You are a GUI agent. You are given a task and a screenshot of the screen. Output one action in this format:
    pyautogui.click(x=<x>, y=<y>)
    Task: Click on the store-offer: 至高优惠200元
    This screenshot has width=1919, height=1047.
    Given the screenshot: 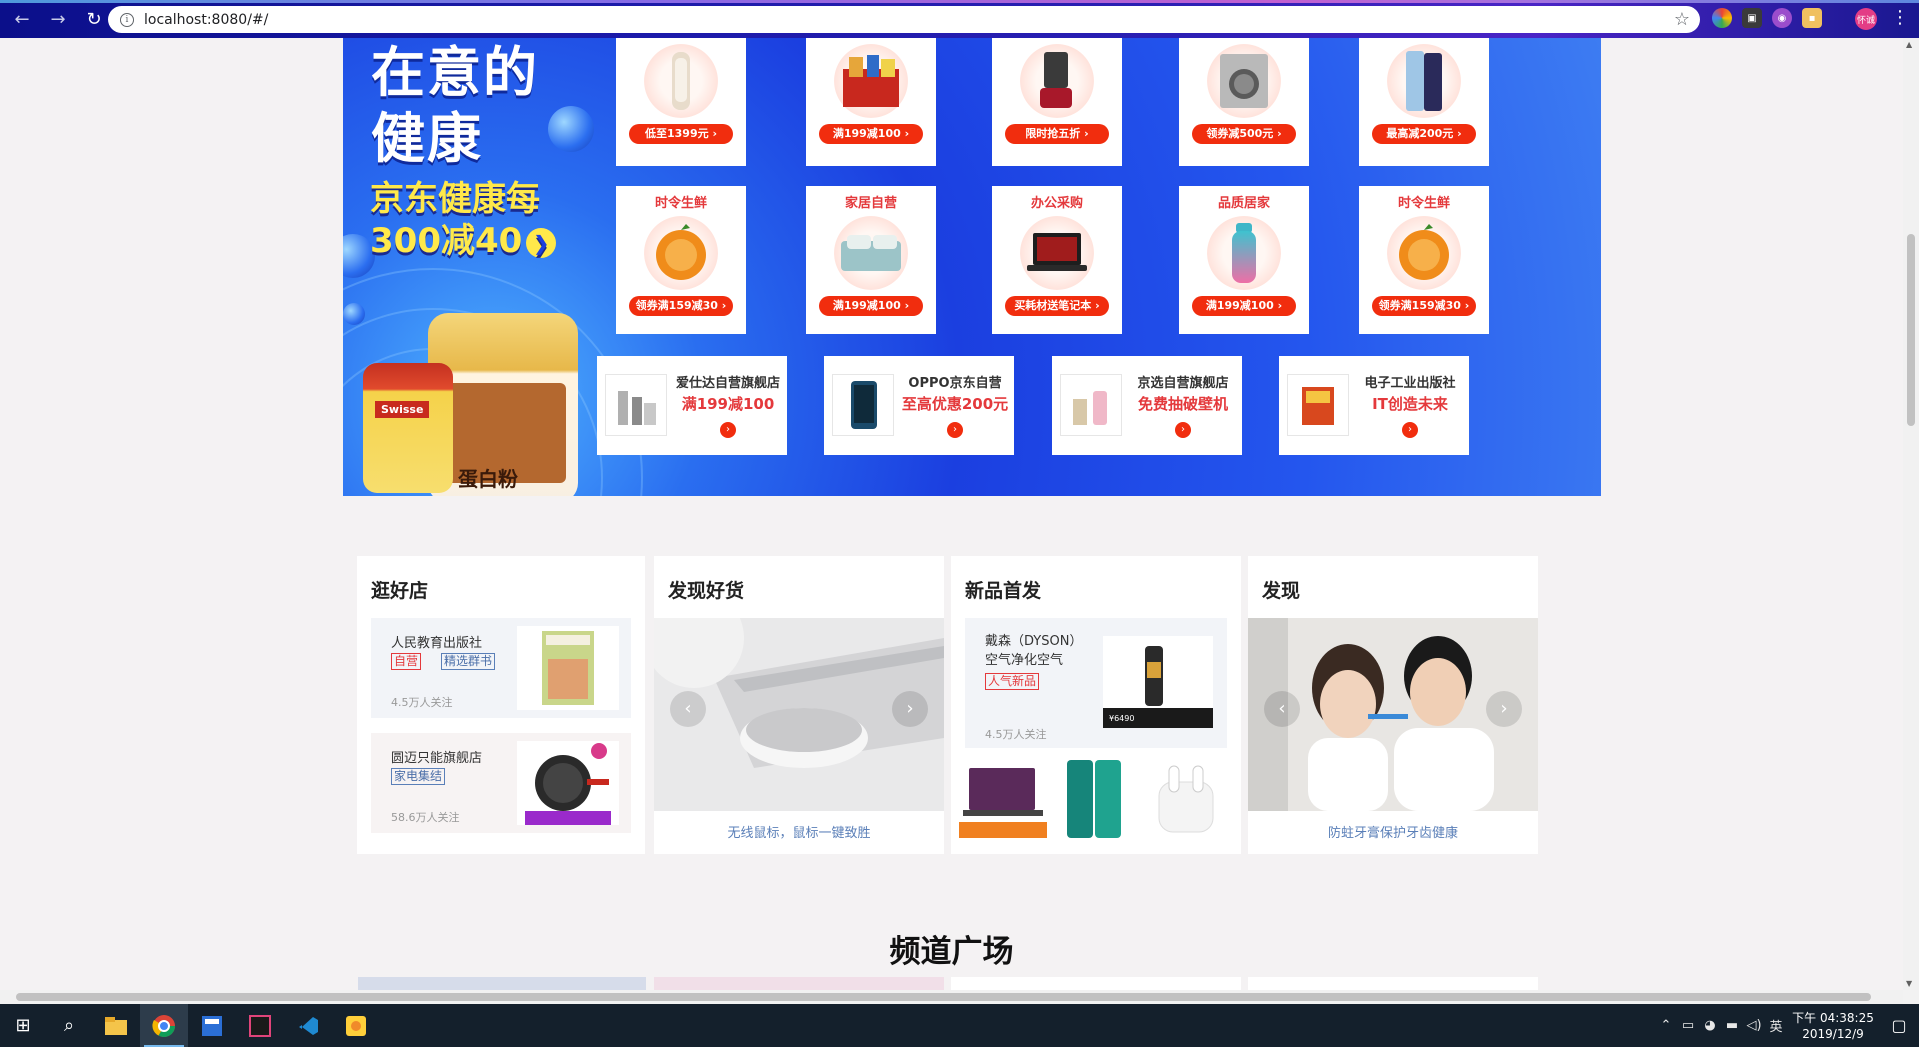 What is the action you would take?
    pyautogui.click(x=955, y=404)
    